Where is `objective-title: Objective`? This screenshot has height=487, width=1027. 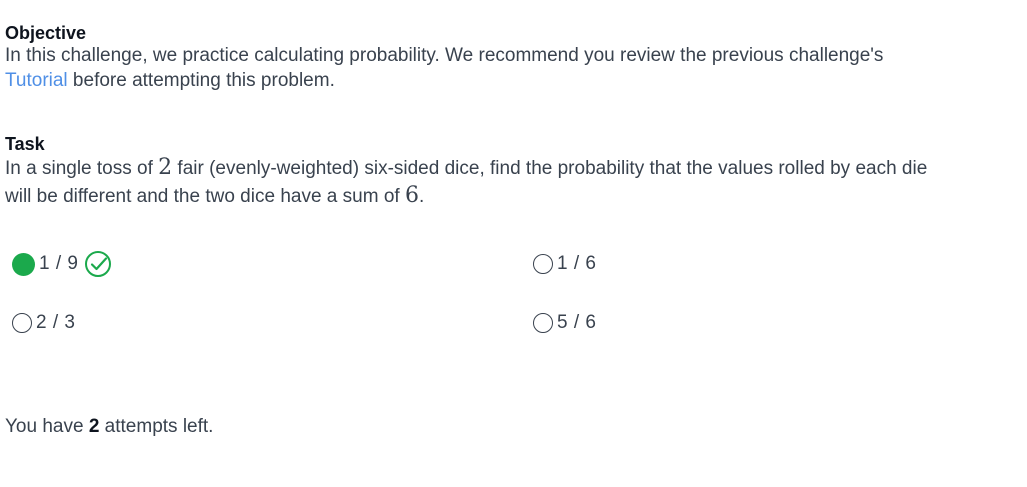
objective-title: Objective is located at coordinates (46, 33).